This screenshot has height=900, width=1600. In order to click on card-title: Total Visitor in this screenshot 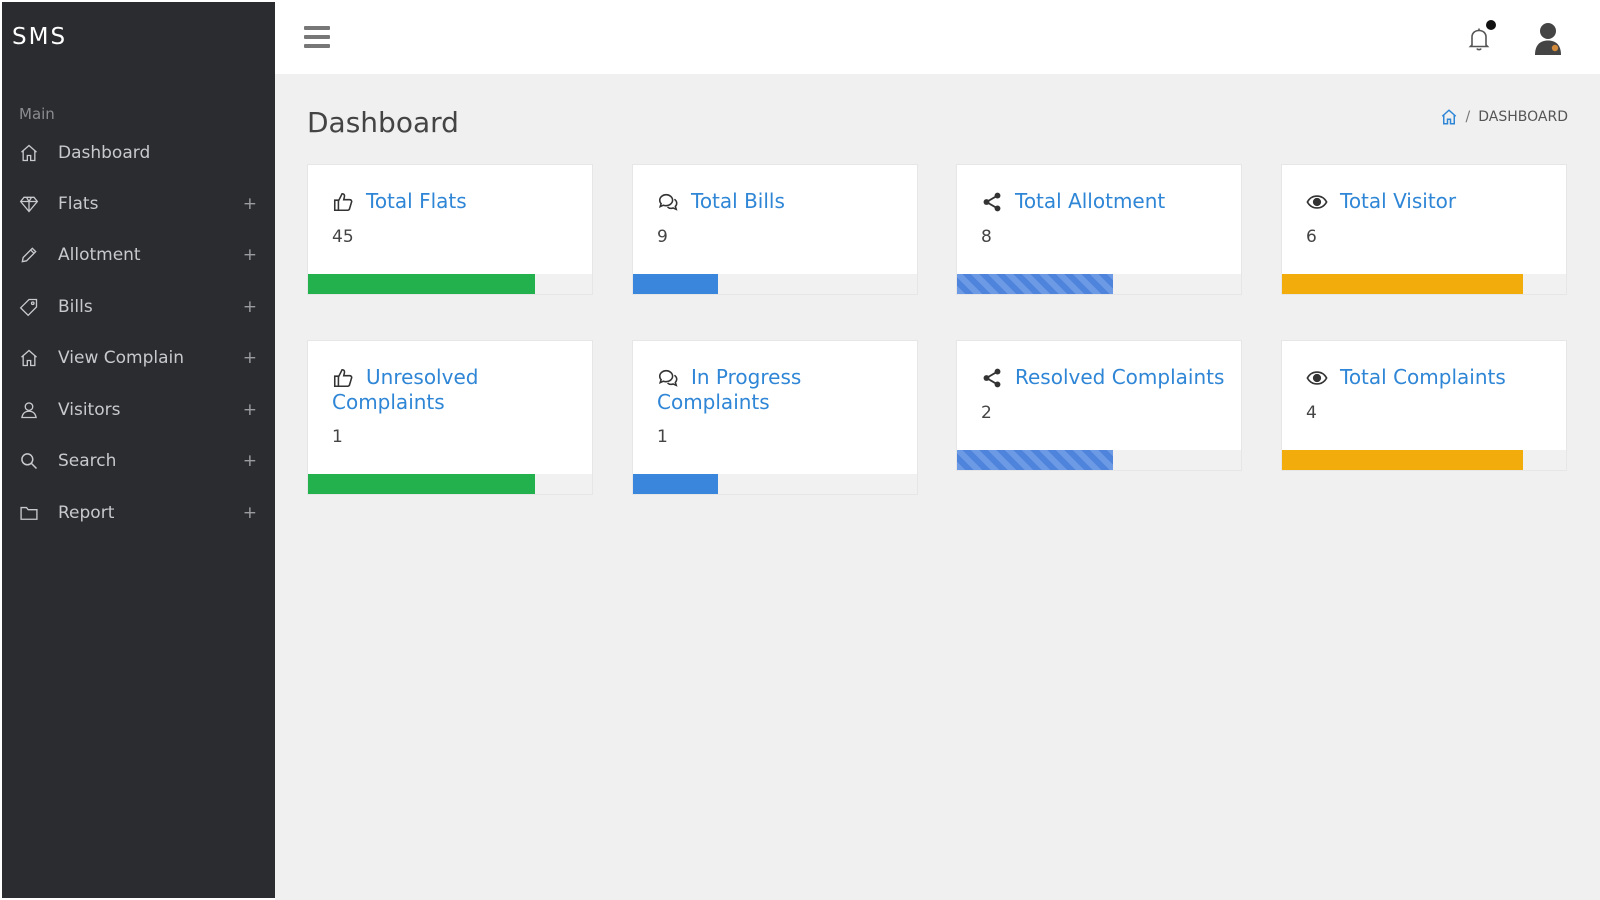, I will do `click(1398, 201)`.